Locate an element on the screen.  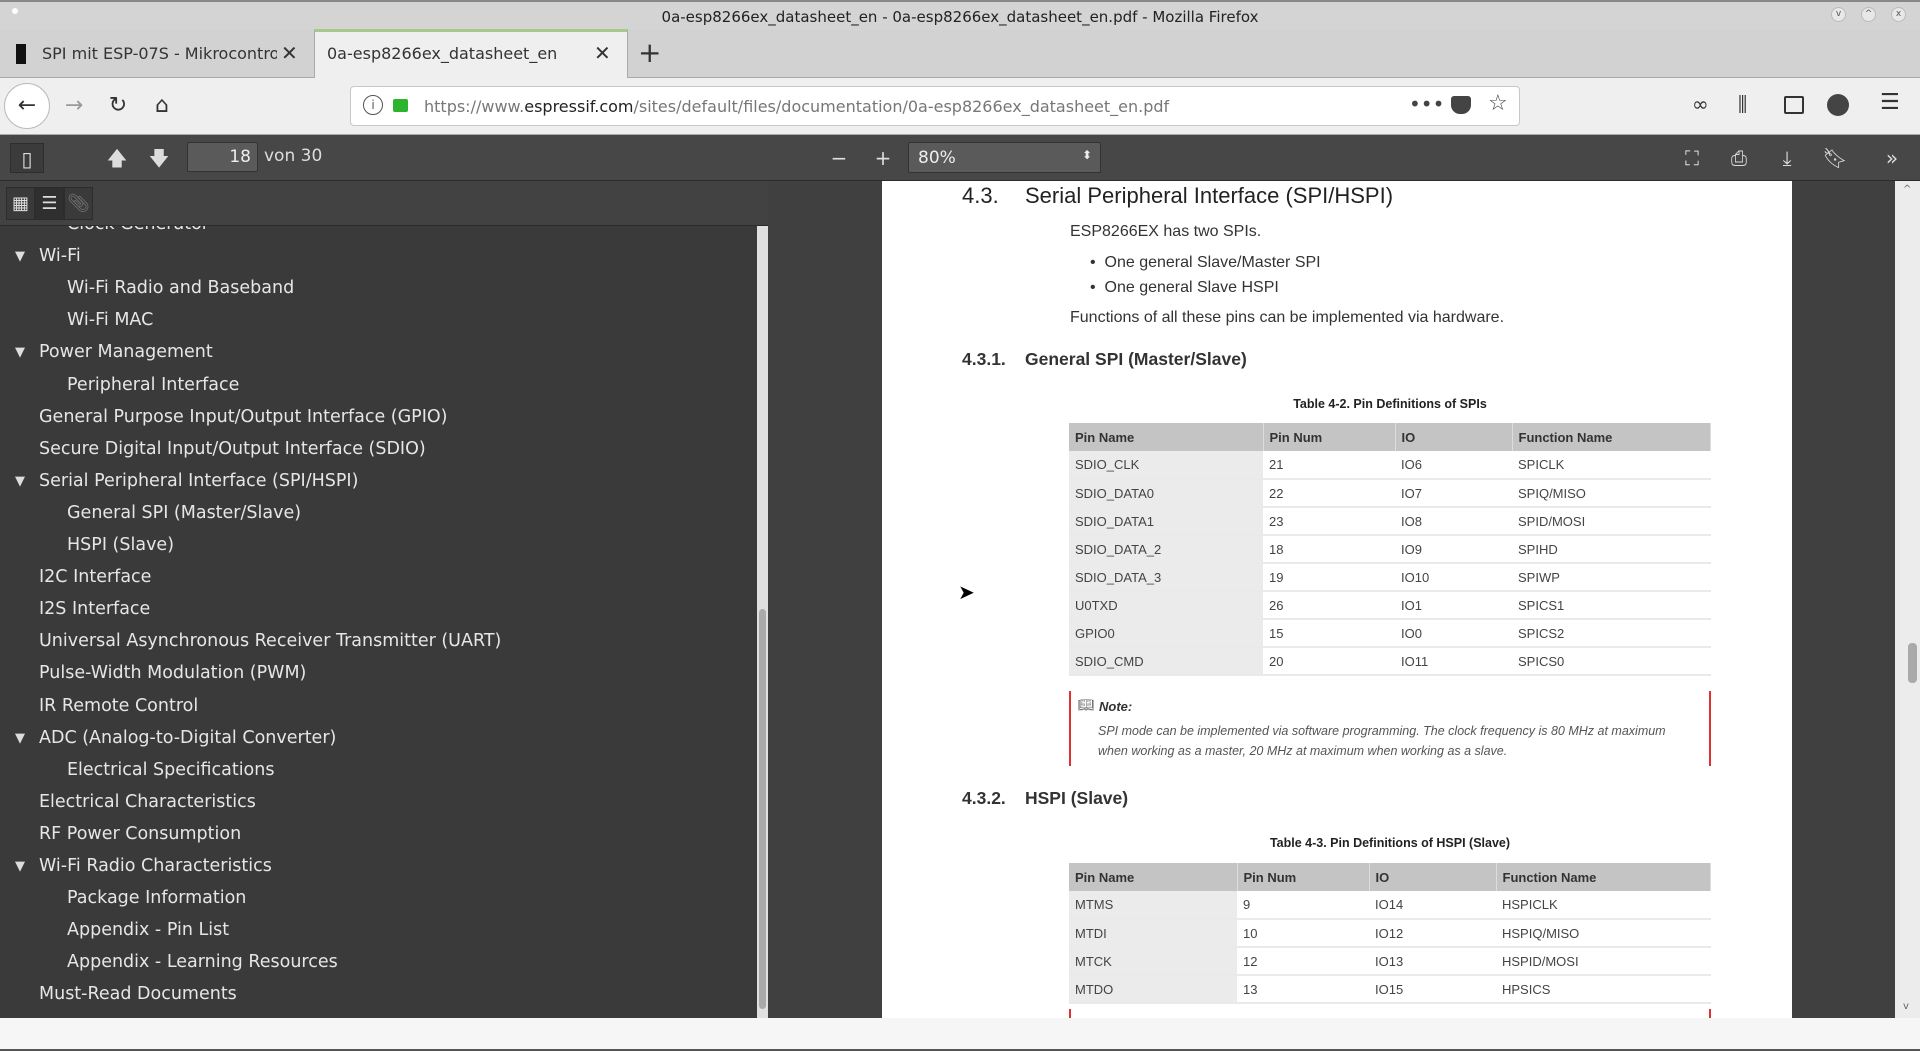
page-number-input: 18 is located at coordinates (222, 157).